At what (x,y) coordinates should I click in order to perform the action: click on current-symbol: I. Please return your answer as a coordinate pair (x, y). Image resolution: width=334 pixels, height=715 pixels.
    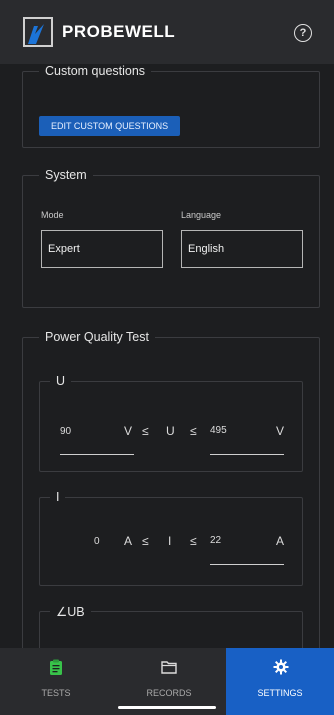
    Looking at the image, I should click on (170, 541).